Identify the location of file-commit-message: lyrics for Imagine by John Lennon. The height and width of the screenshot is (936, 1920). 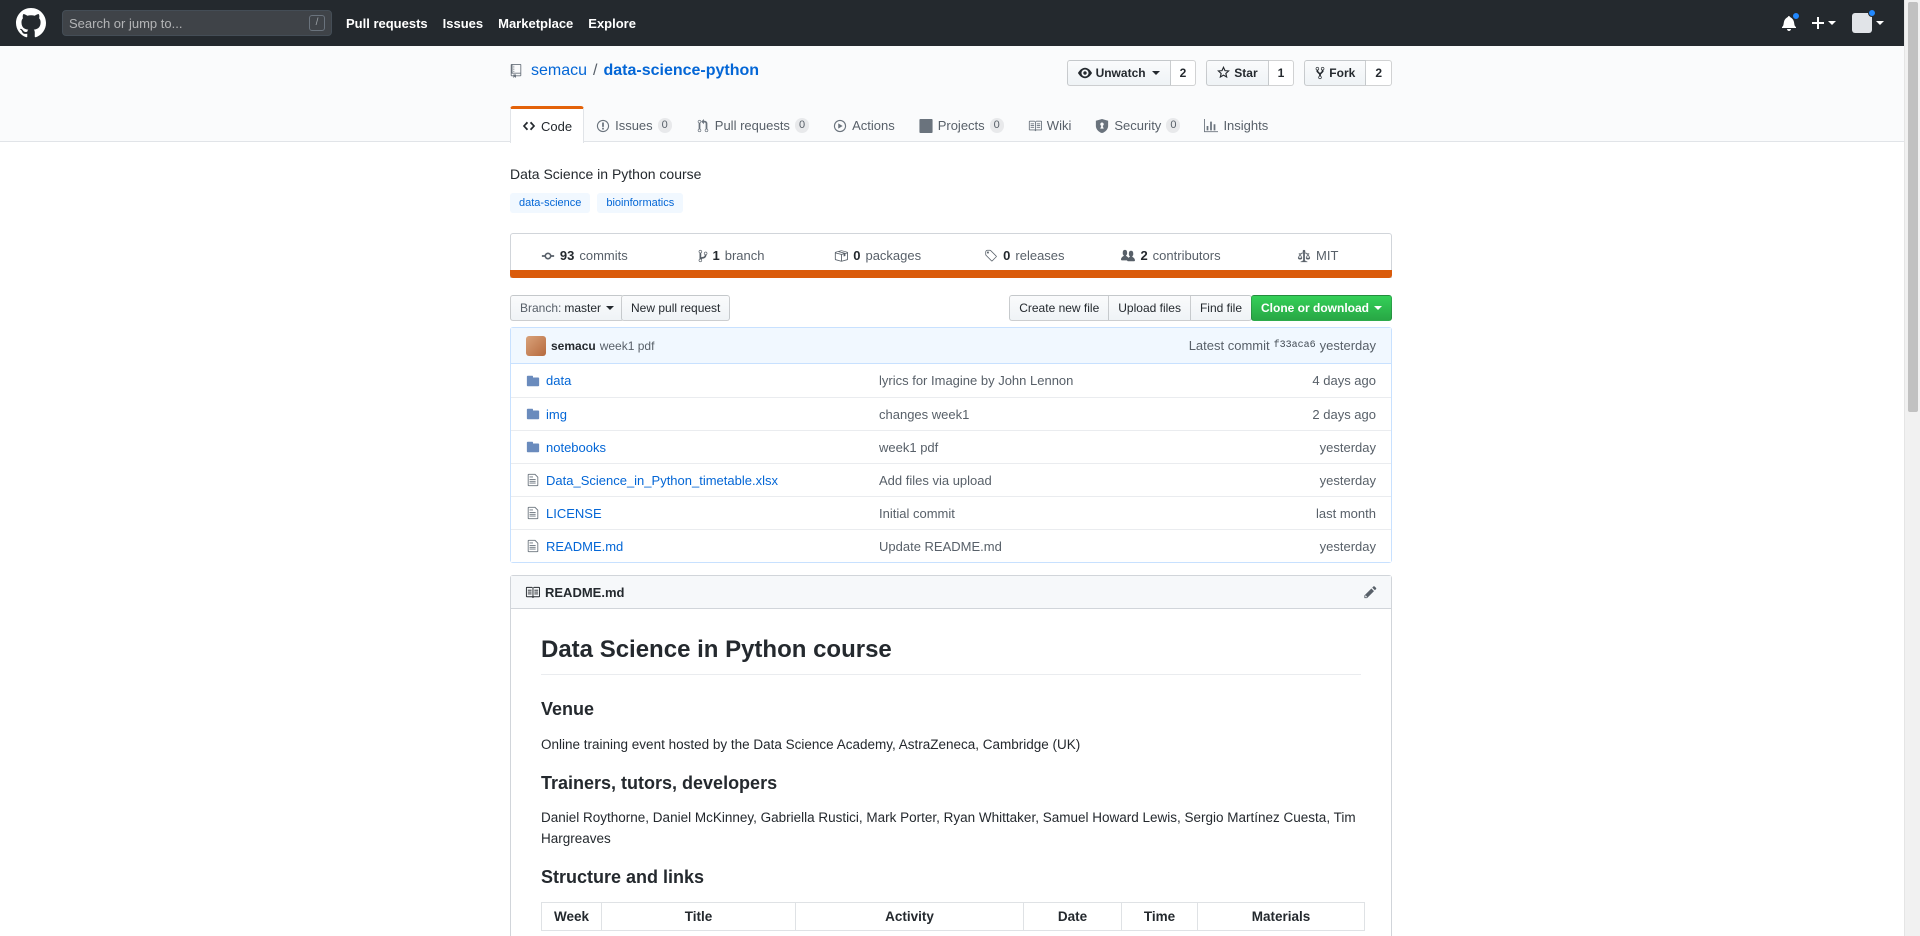
(1095, 380).